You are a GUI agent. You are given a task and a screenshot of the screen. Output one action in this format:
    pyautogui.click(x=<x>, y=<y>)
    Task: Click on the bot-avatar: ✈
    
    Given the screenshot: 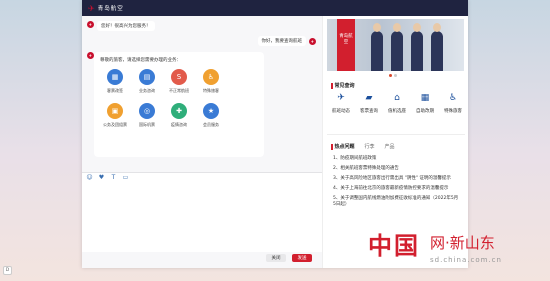 What is the action you would take?
    pyautogui.click(x=90, y=24)
    